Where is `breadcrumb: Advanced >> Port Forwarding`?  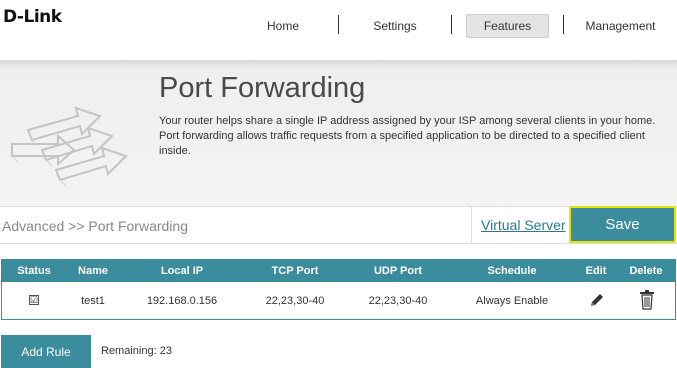 breadcrumb: Advanced >> Port Forwarding is located at coordinates (95, 226).